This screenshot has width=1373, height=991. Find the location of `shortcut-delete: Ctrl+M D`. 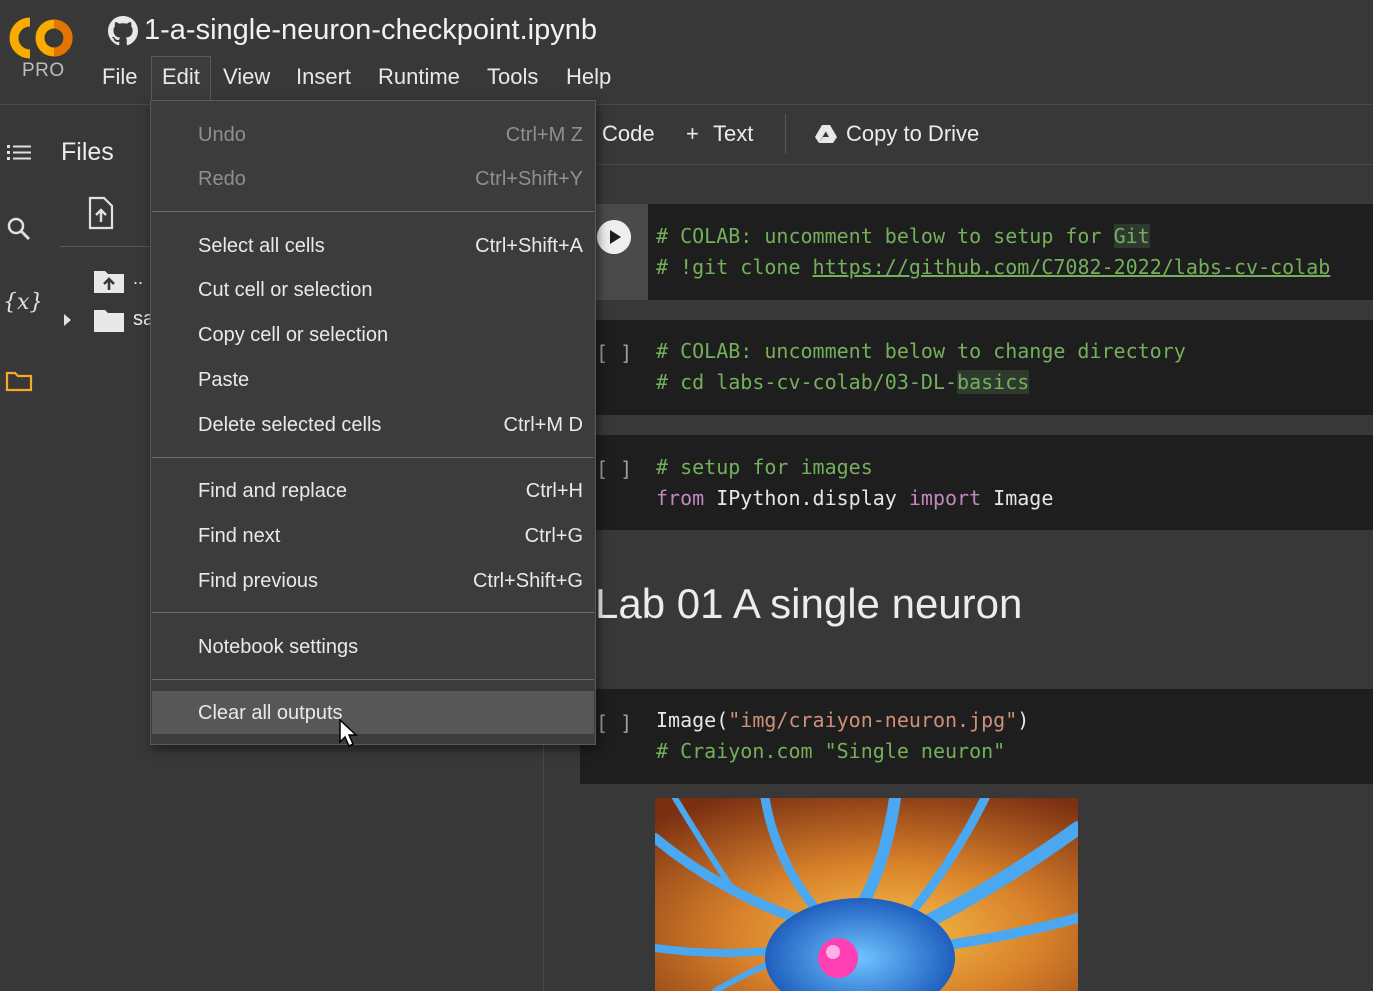

shortcut-delete: Ctrl+M D is located at coordinates (543, 425).